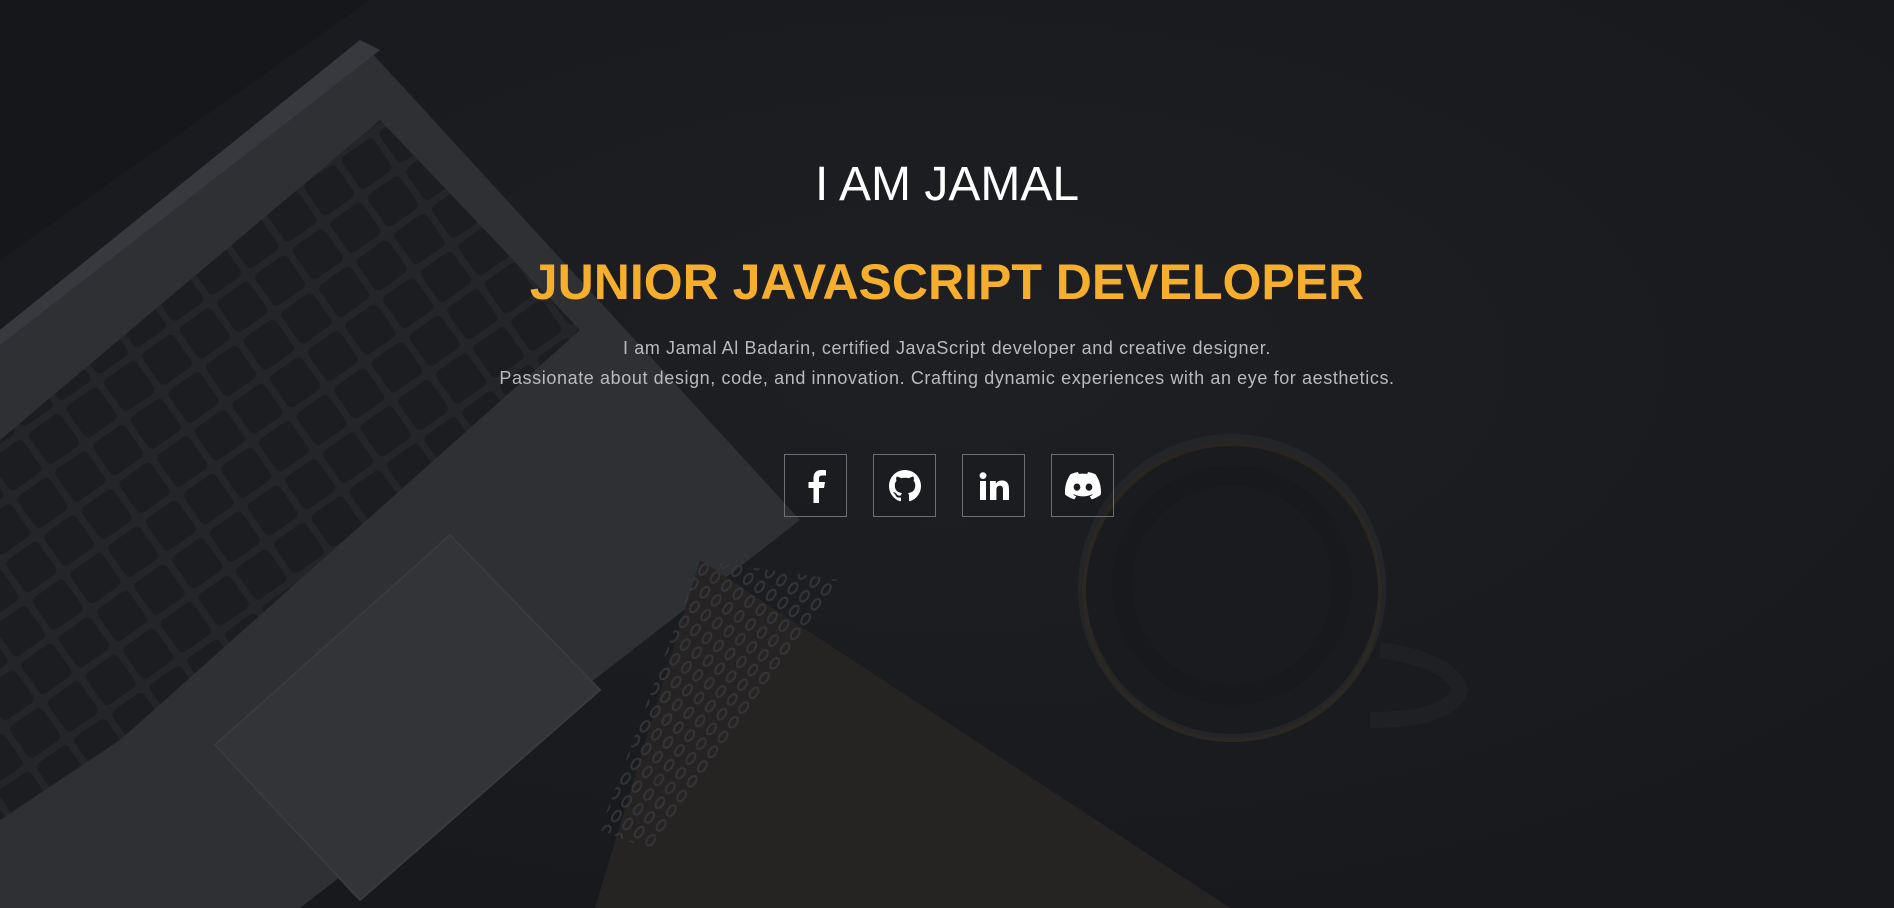 The image size is (1894, 908). I want to click on linkedin-link, so click(993, 485).